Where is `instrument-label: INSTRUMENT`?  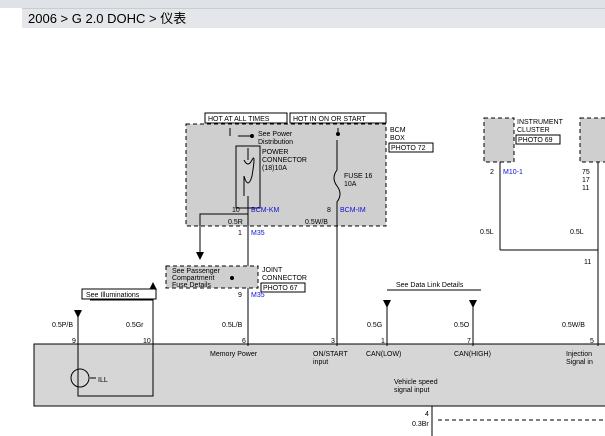 instrument-label: INSTRUMENT is located at coordinates (540, 122).